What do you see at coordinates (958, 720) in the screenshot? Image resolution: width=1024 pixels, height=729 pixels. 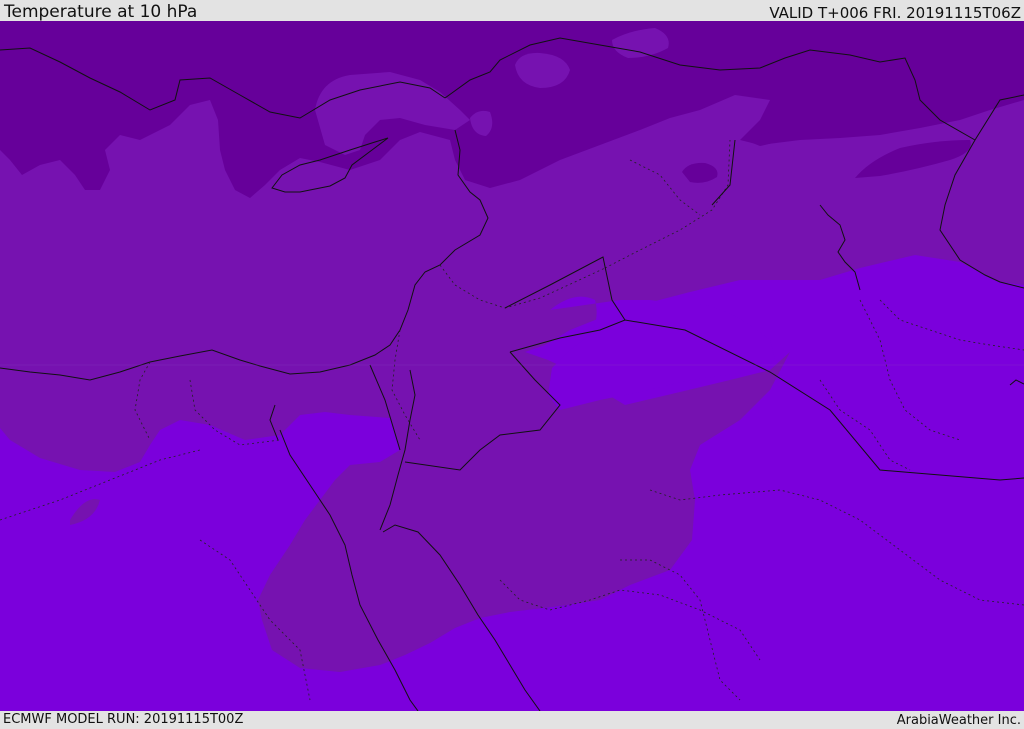 I see `credit-label: ArabiaWeather Inc.` at bounding box center [958, 720].